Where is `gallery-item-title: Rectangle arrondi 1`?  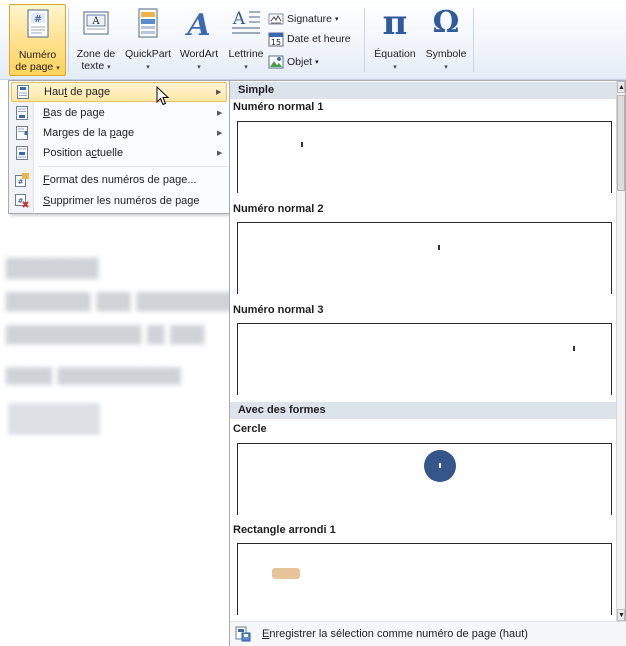
gallery-item-title: Rectangle arrondi 1 is located at coordinates (284, 530).